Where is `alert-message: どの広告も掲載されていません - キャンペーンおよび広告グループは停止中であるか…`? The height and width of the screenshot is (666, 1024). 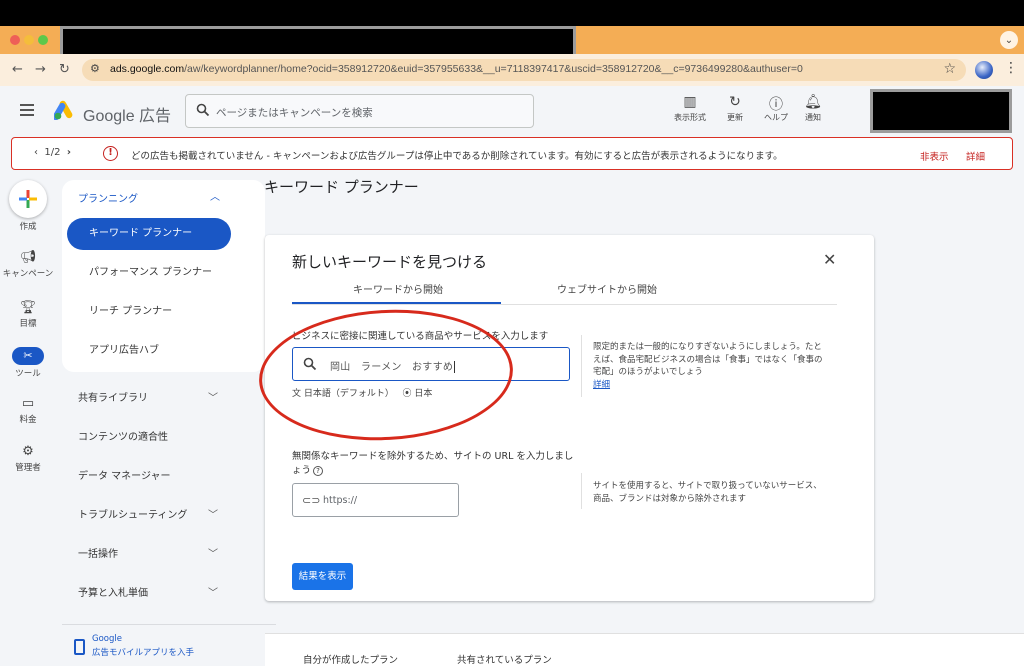 alert-message: どの広告も掲載されていません - キャンペーンおよび広告グループは停止中であるか… is located at coordinates (457, 156).